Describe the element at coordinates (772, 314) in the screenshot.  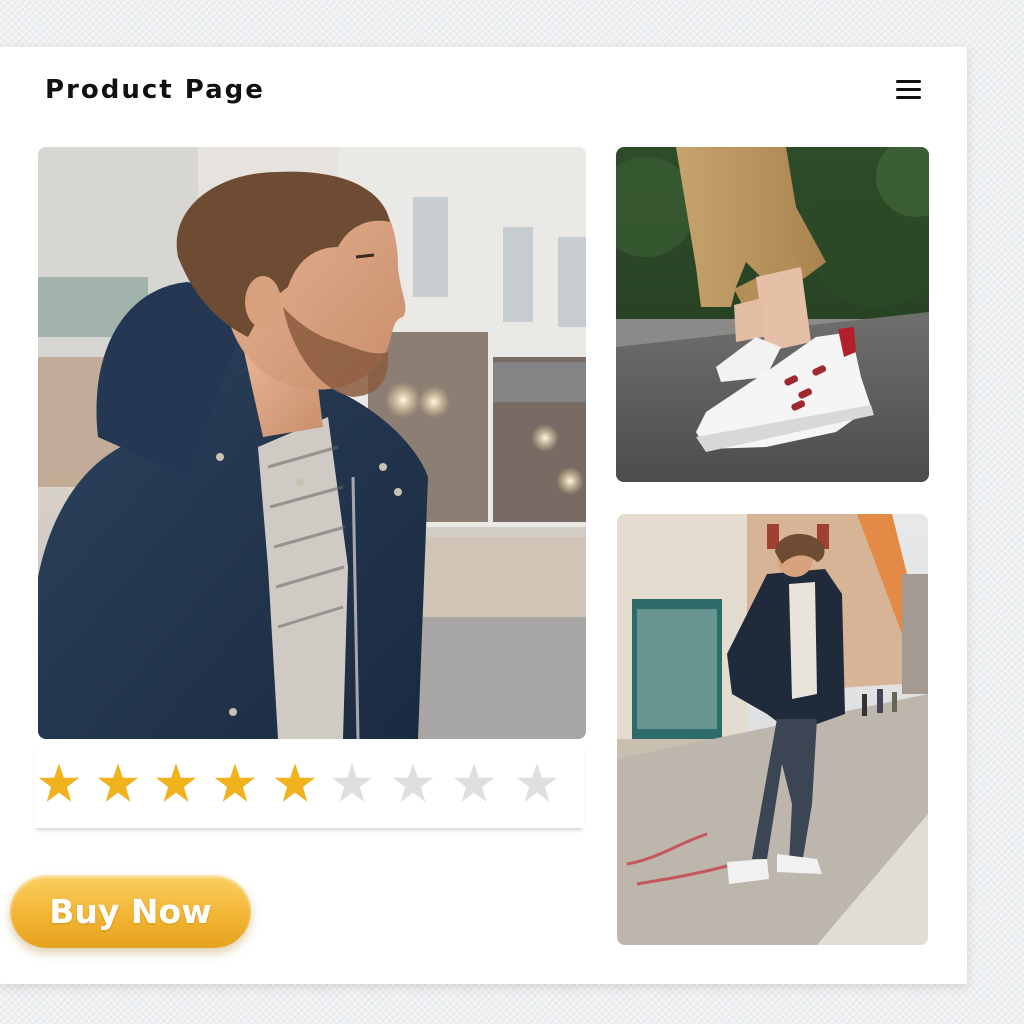
I see `shoe-closeup-image` at that location.